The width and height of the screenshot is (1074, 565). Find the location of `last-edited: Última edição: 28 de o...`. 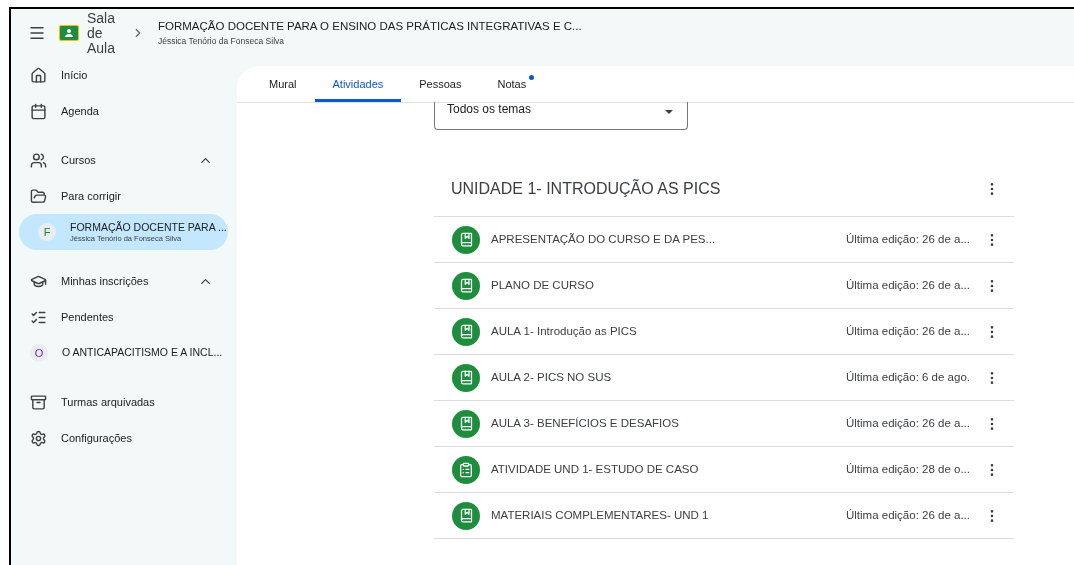

last-edited: Última edição: 28 de o... is located at coordinates (908, 469).